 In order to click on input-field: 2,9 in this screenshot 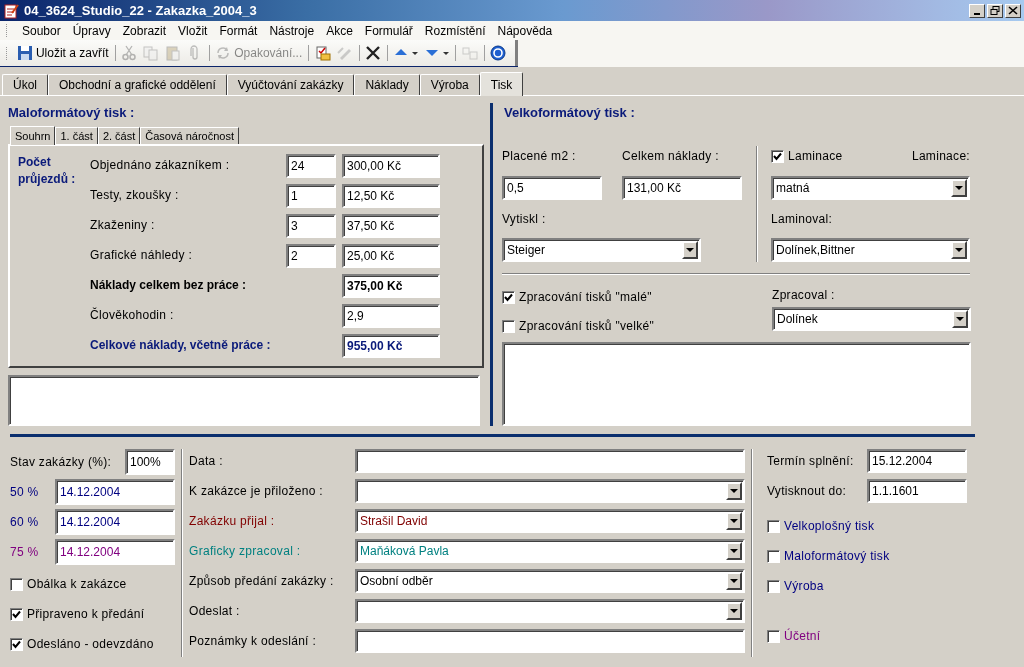, I will do `click(391, 316)`.